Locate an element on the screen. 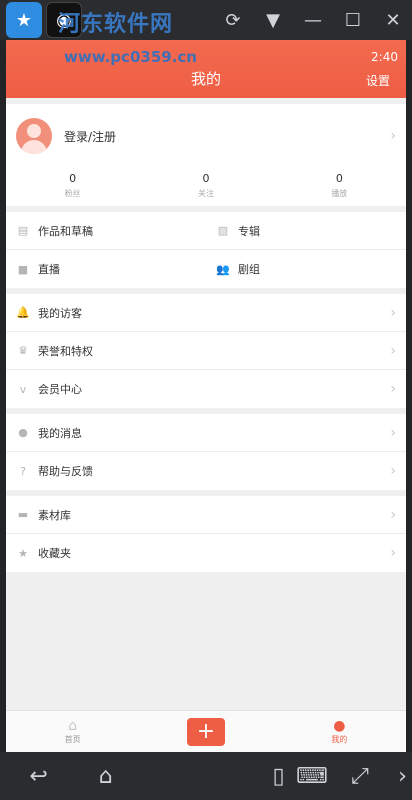  tab-mine: ● 我的 is located at coordinates (339, 731).